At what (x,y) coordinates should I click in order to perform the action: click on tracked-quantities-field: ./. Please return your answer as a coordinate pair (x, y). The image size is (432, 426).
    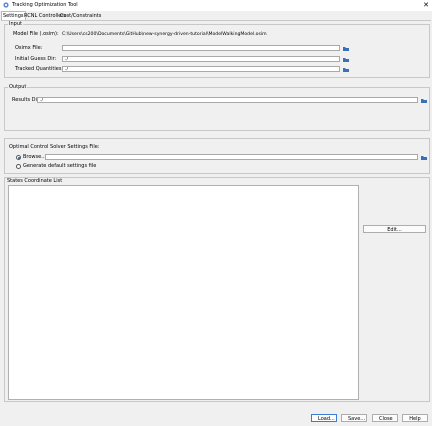
    Looking at the image, I should click on (201, 69).